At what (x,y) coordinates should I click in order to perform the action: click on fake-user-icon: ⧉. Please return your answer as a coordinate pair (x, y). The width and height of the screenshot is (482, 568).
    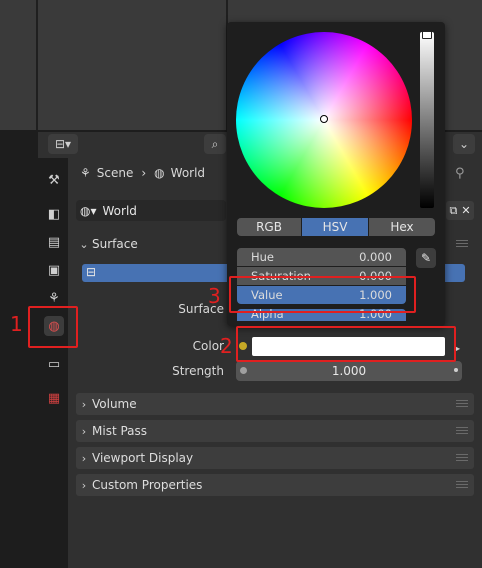
    Looking at the image, I should click on (453, 211).